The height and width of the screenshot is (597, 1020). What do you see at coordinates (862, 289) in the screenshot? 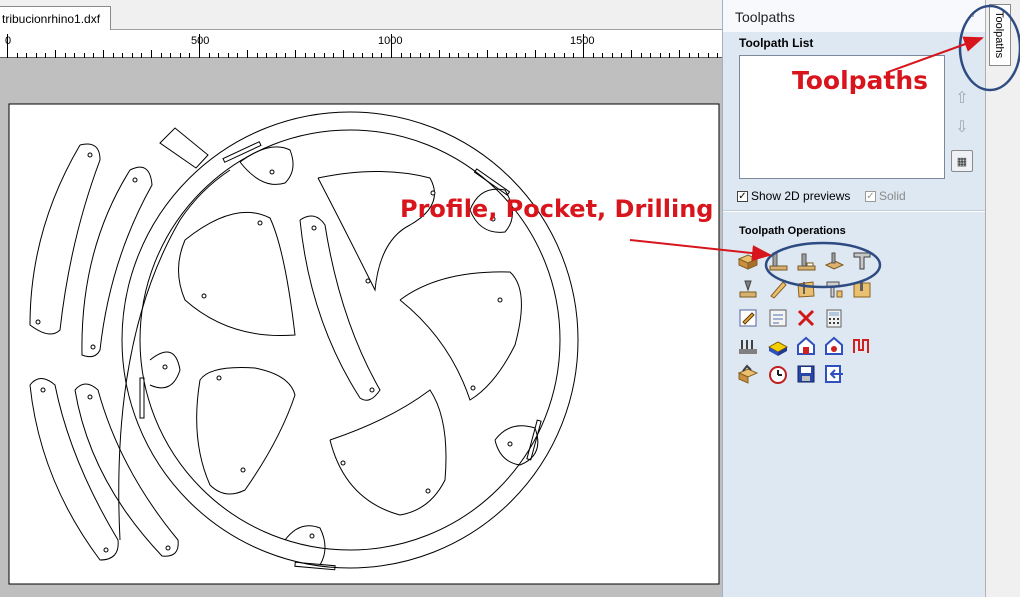
I see `inlay-toolpath-icon` at bounding box center [862, 289].